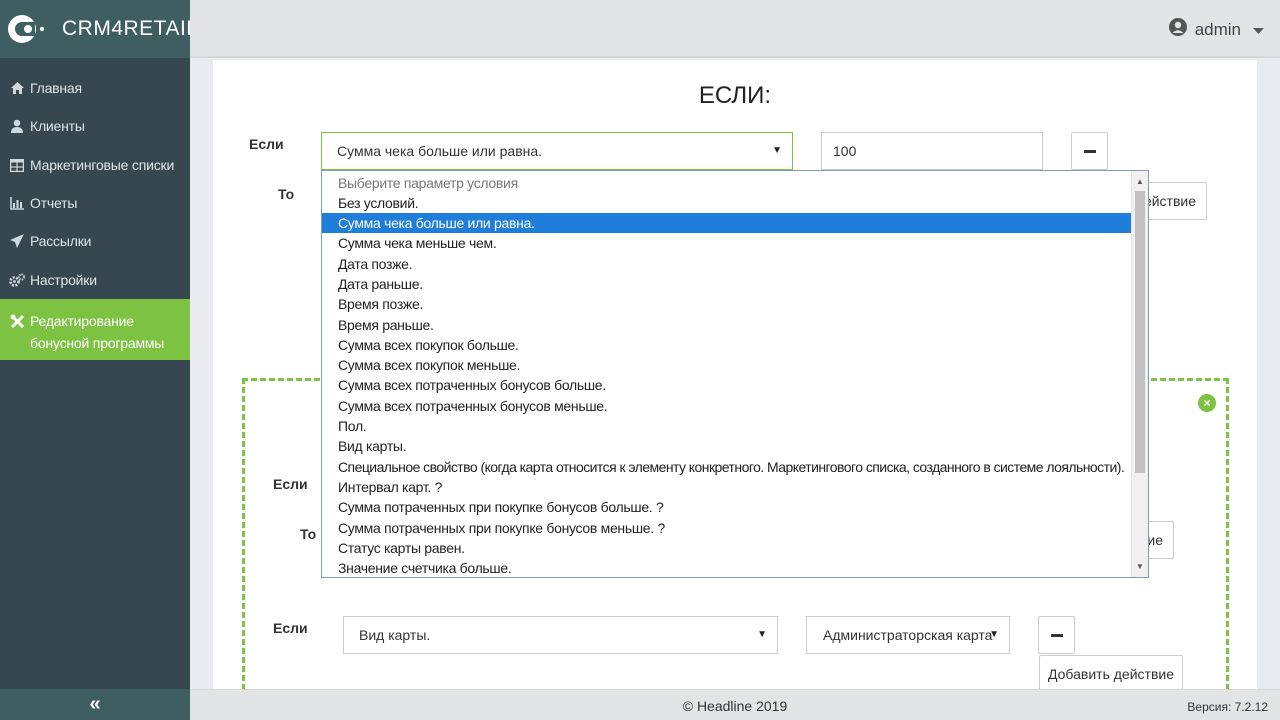  I want to click on user-circle-icon, so click(1177, 29).